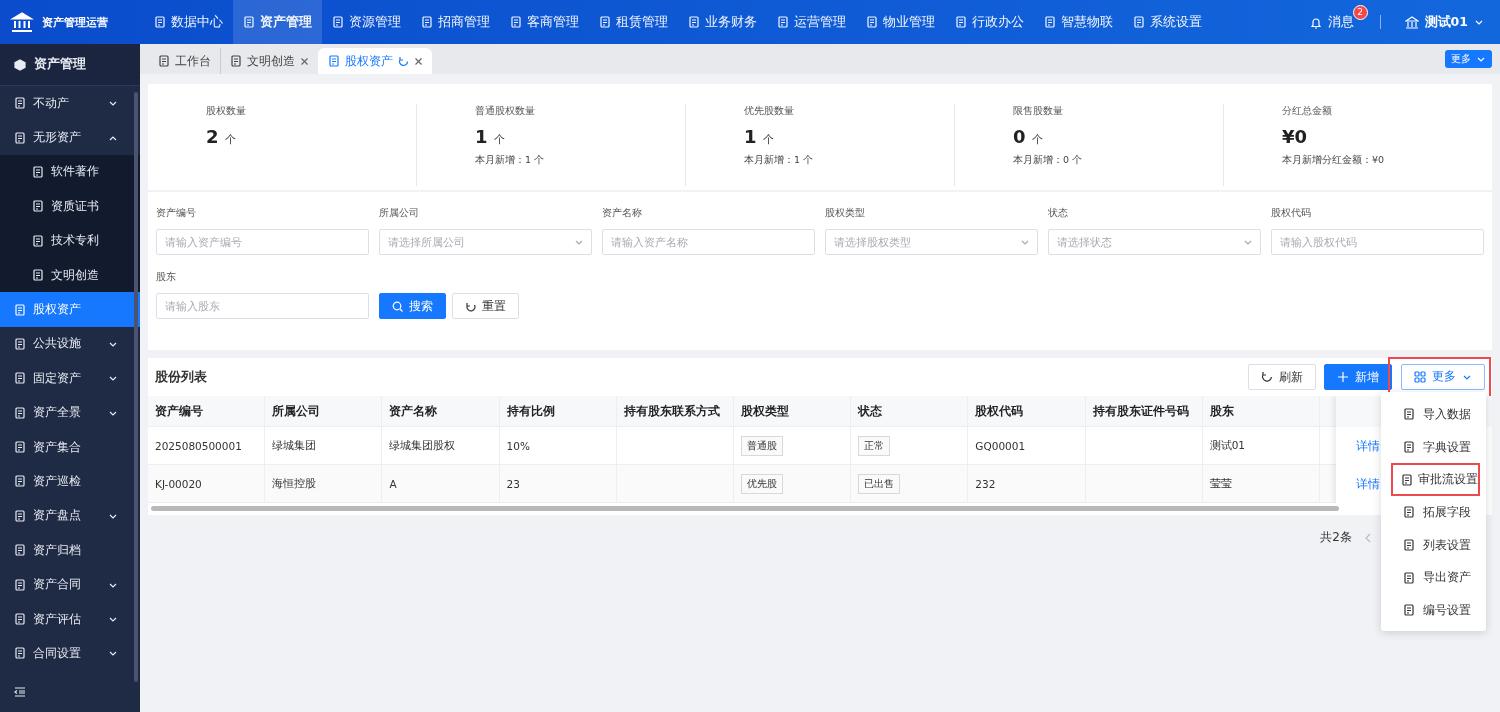 The width and height of the screenshot is (1500, 712). What do you see at coordinates (75, 22) in the screenshot?
I see `app-title: 资产管理运营` at bounding box center [75, 22].